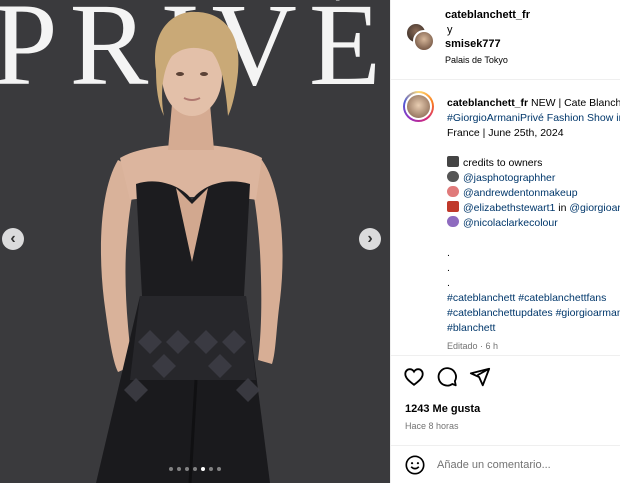  Describe the element at coordinates (453, 191) in the screenshot. I see `lipstick-icon` at that location.